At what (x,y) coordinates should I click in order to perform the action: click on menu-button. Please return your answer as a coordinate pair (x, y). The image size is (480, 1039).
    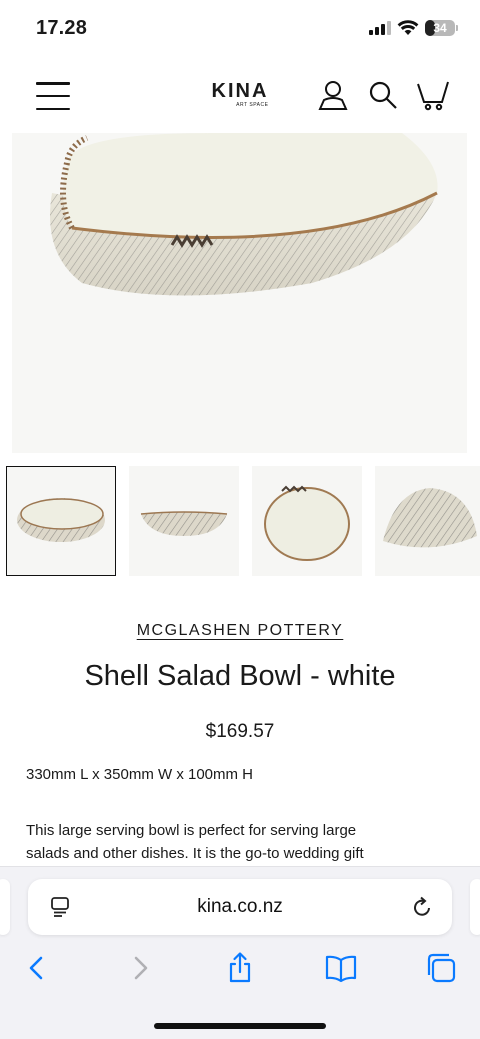
    Looking at the image, I should click on (53, 96).